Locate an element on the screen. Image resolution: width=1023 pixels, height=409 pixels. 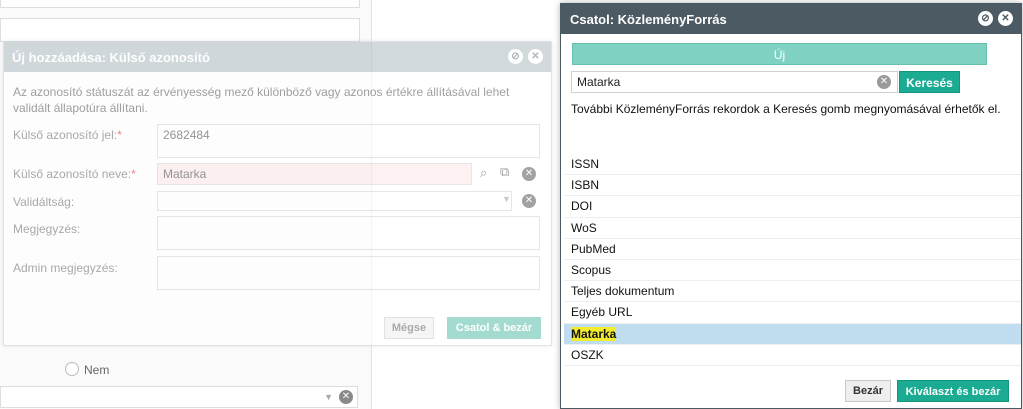
list-item-label: Matarka is located at coordinates (594, 333).